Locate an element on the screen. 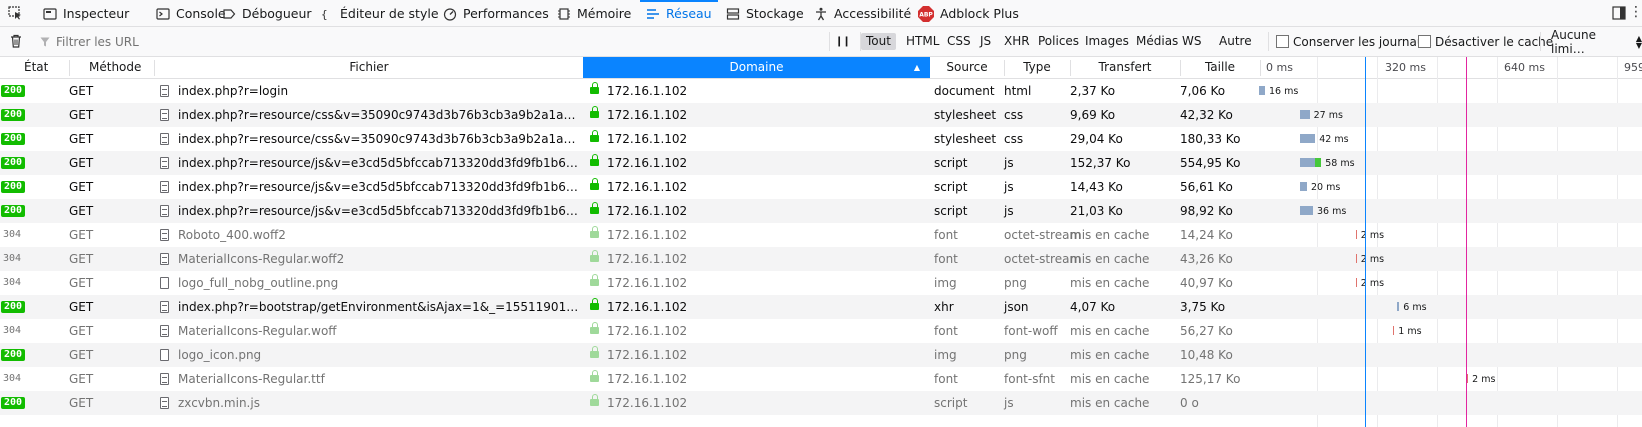  filter-type-html: HTML is located at coordinates (922, 41).